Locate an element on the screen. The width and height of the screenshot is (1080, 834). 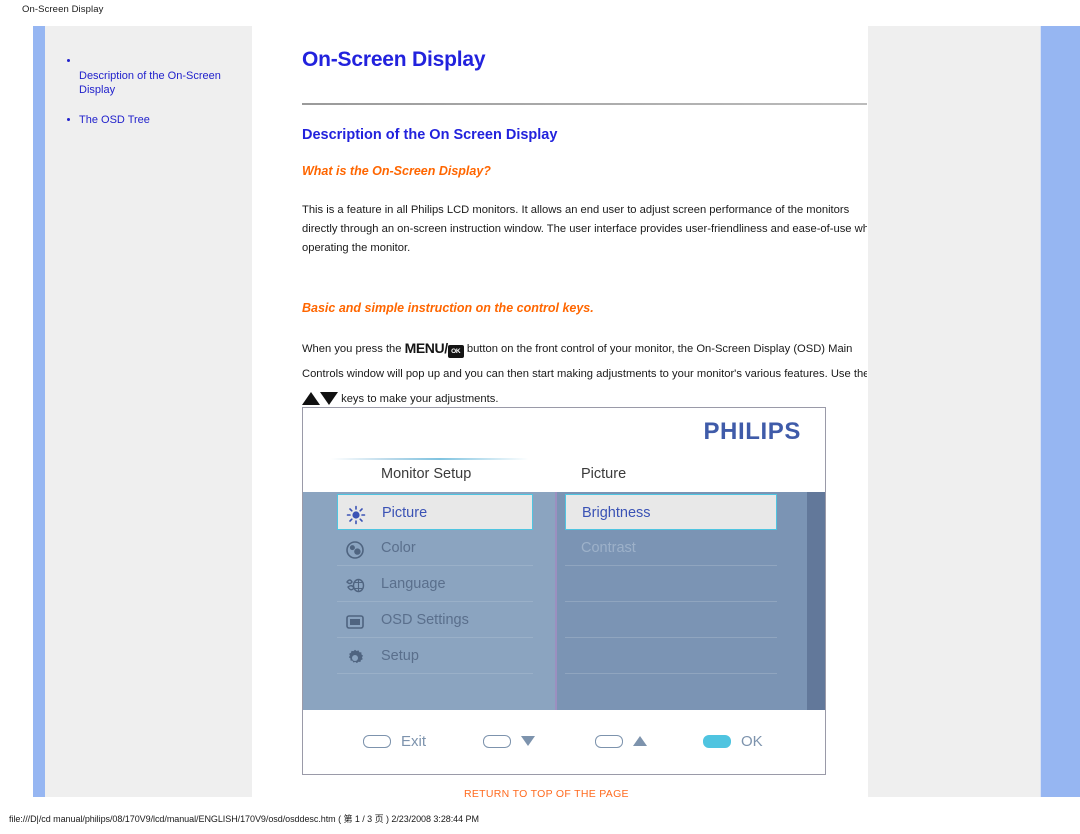
osd-button-label: Exit is located at coordinates (414, 741).